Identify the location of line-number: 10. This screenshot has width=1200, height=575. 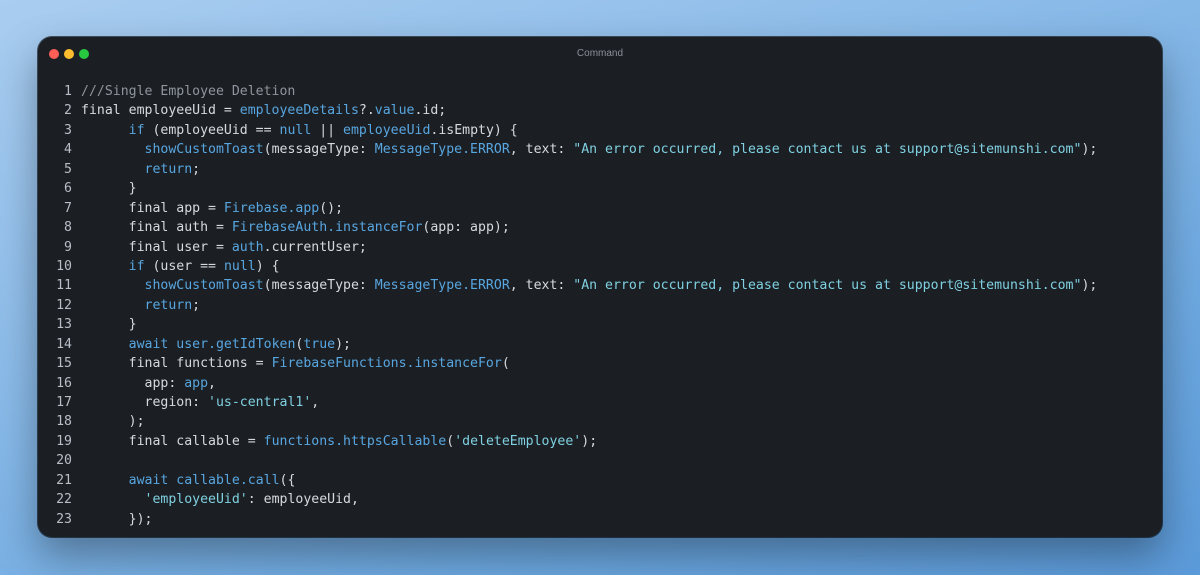
(64, 266).